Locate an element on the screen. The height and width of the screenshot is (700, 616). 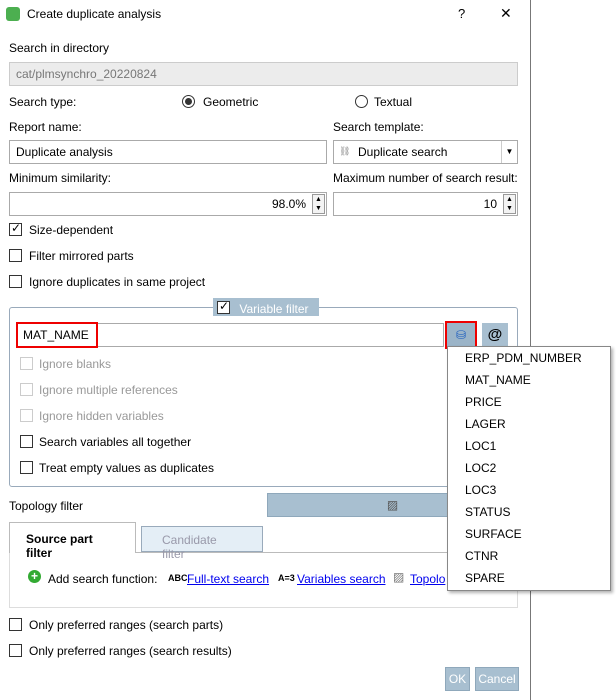
menu-item: ERP_PDM_NUMBER is located at coordinates (529, 358).